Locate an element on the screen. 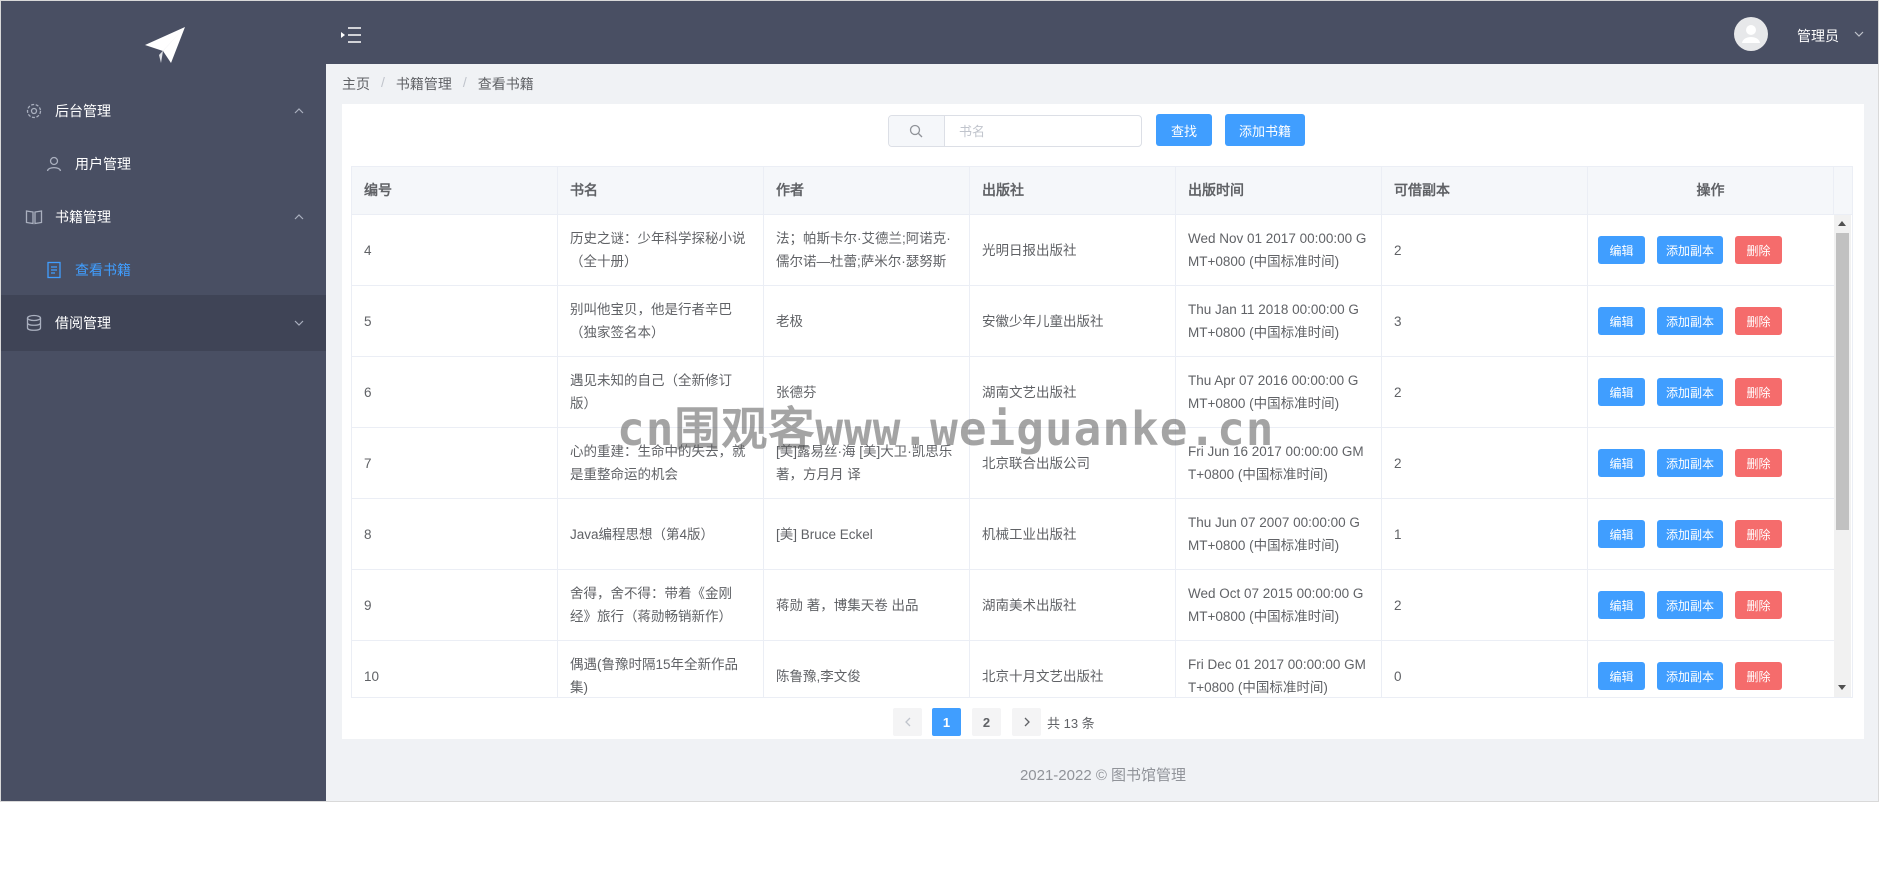 The image size is (1879, 878). add-book-button: 添加书籍 is located at coordinates (1265, 130).